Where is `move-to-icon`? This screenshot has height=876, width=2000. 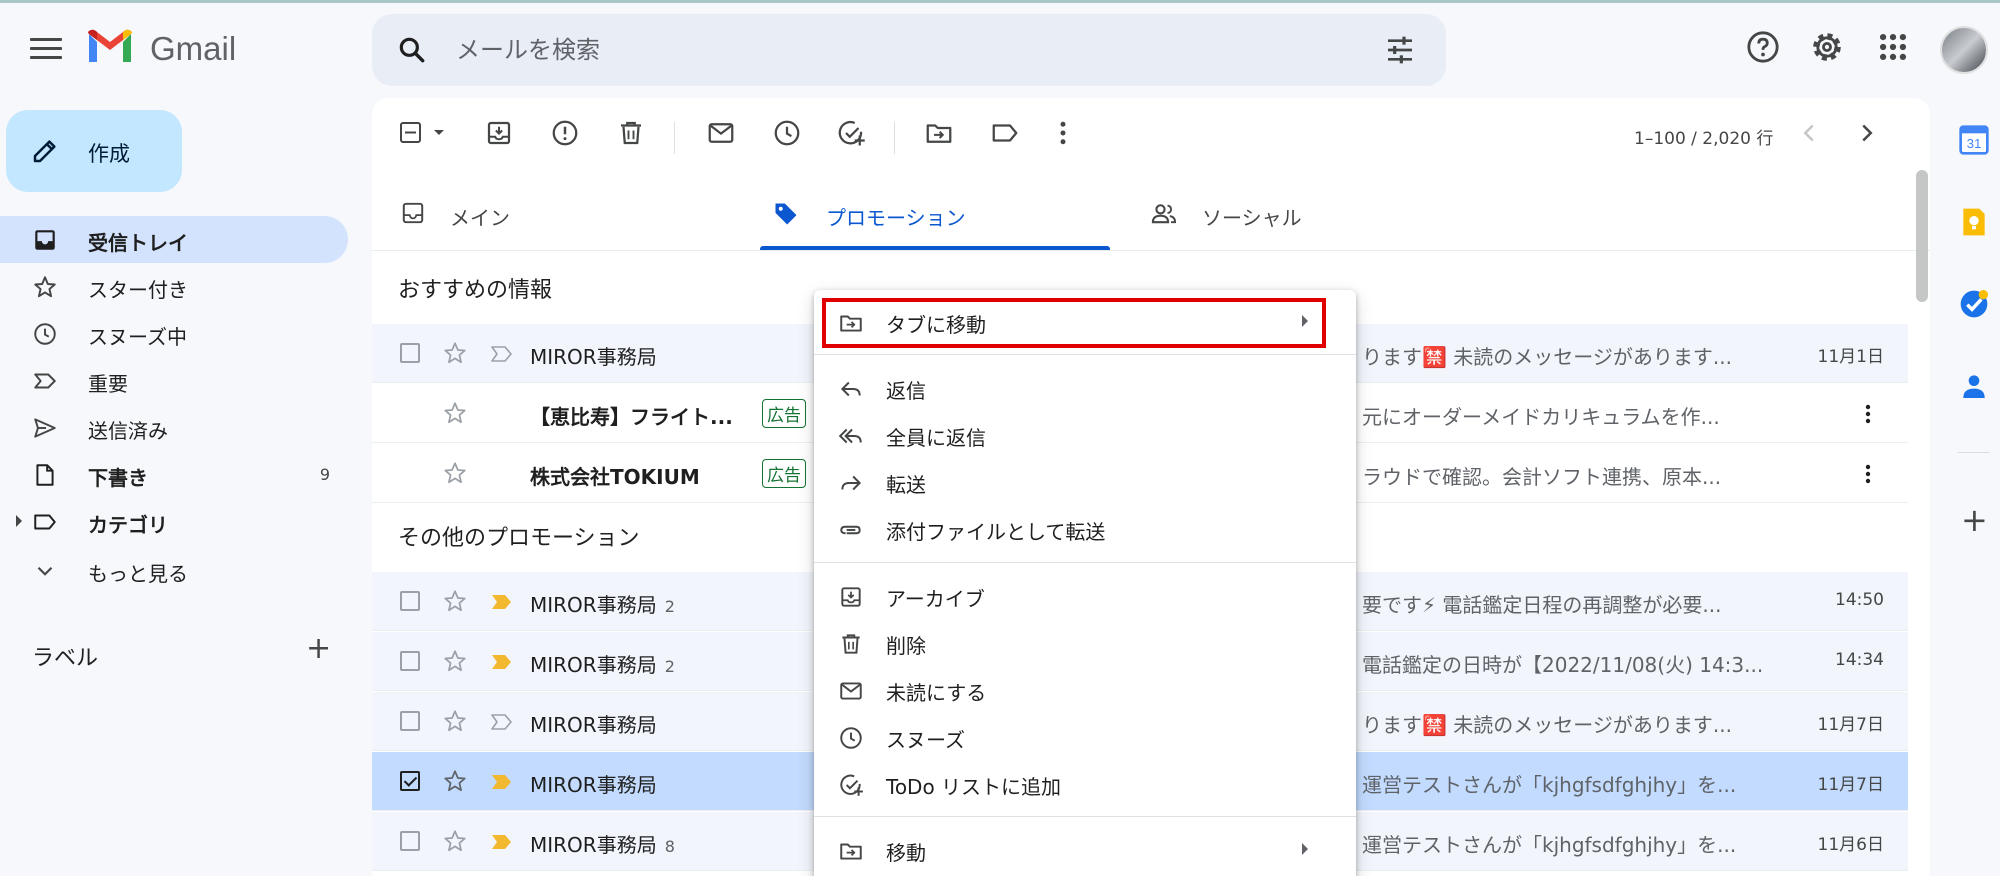
move-to-icon is located at coordinates (939, 133).